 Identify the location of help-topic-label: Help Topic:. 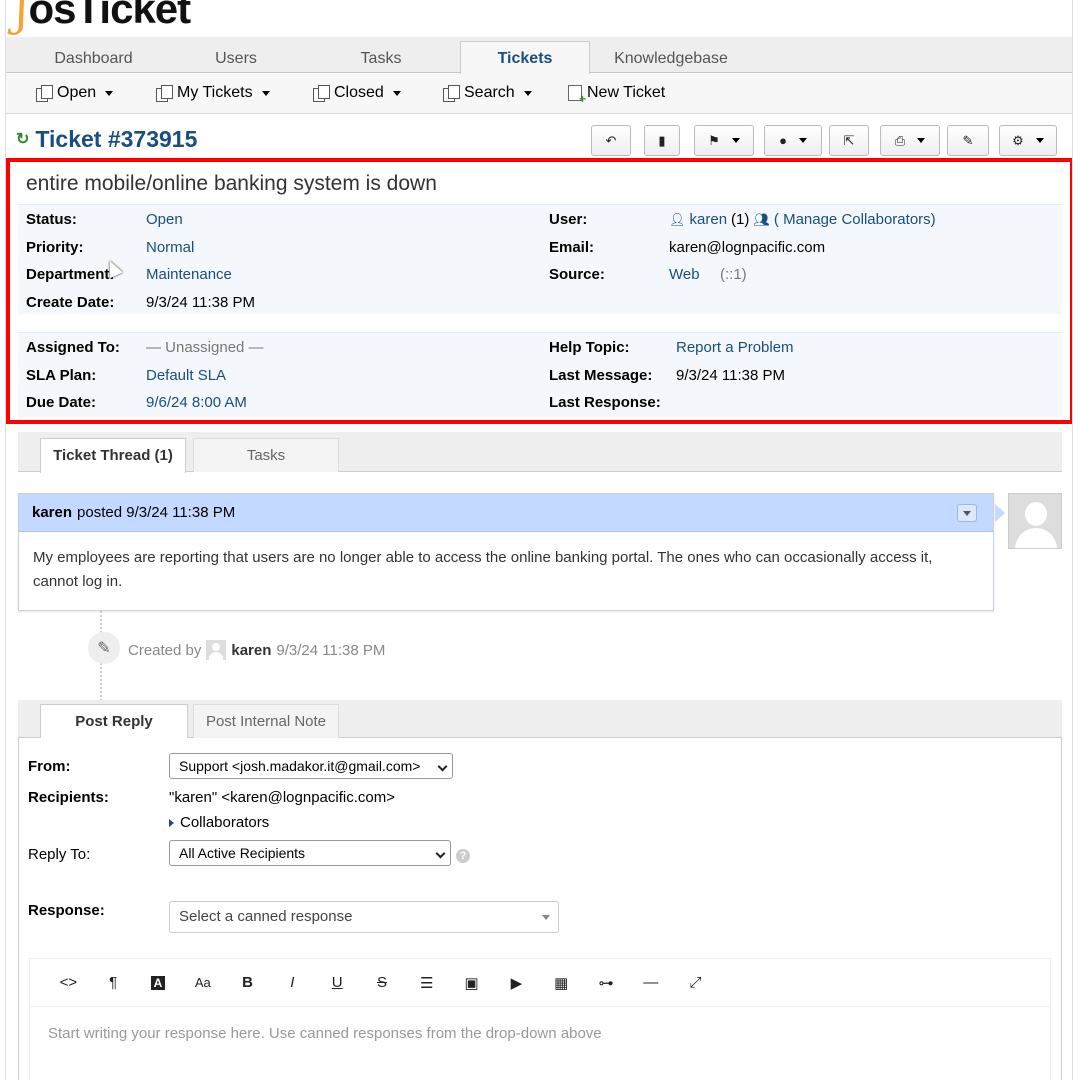
(589, 347).